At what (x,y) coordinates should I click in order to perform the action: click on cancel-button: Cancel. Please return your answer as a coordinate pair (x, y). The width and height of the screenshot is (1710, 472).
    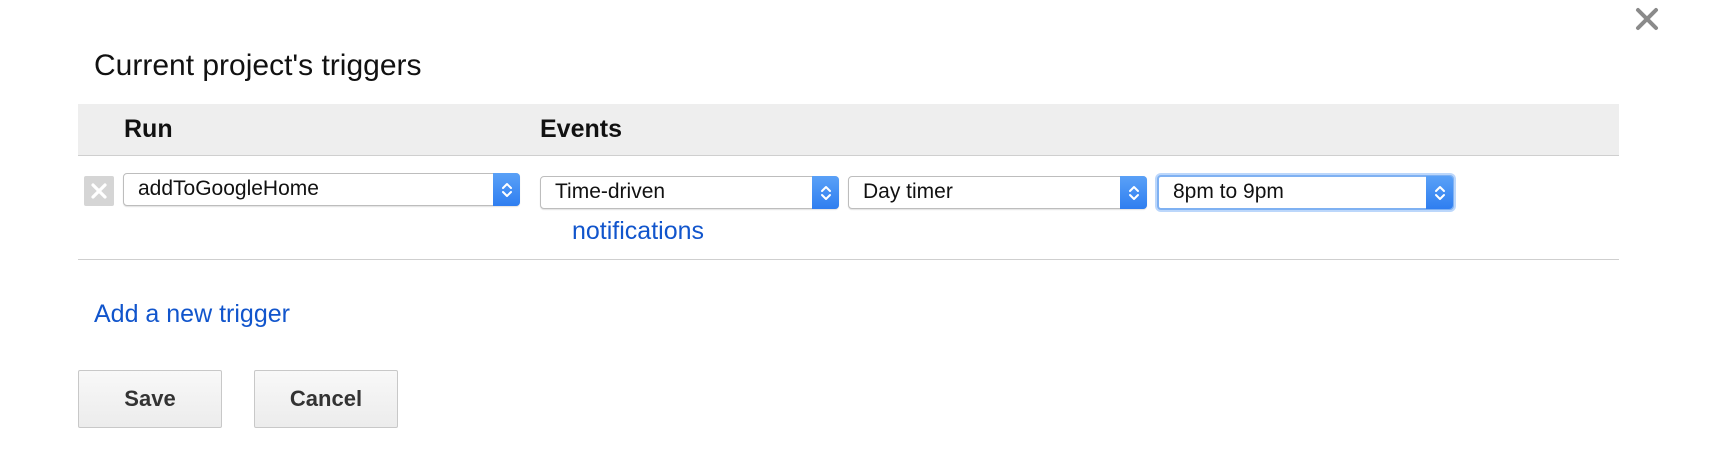
    Looking at the image, I should click on (326, 399).